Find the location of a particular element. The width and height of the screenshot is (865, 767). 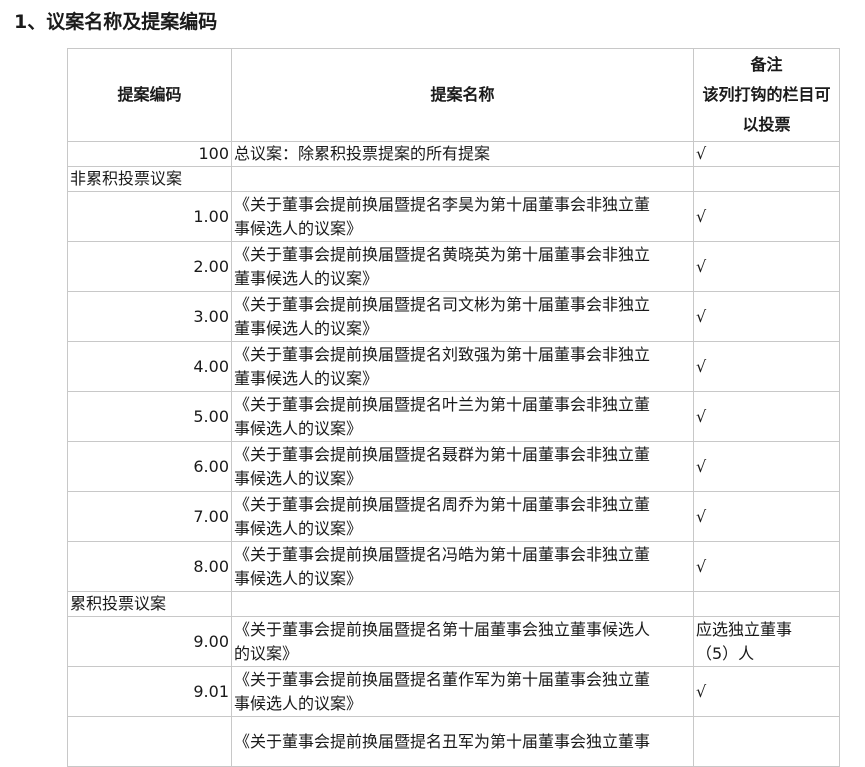

proposal-code: 3.00 is located at coordinates (149, 316).